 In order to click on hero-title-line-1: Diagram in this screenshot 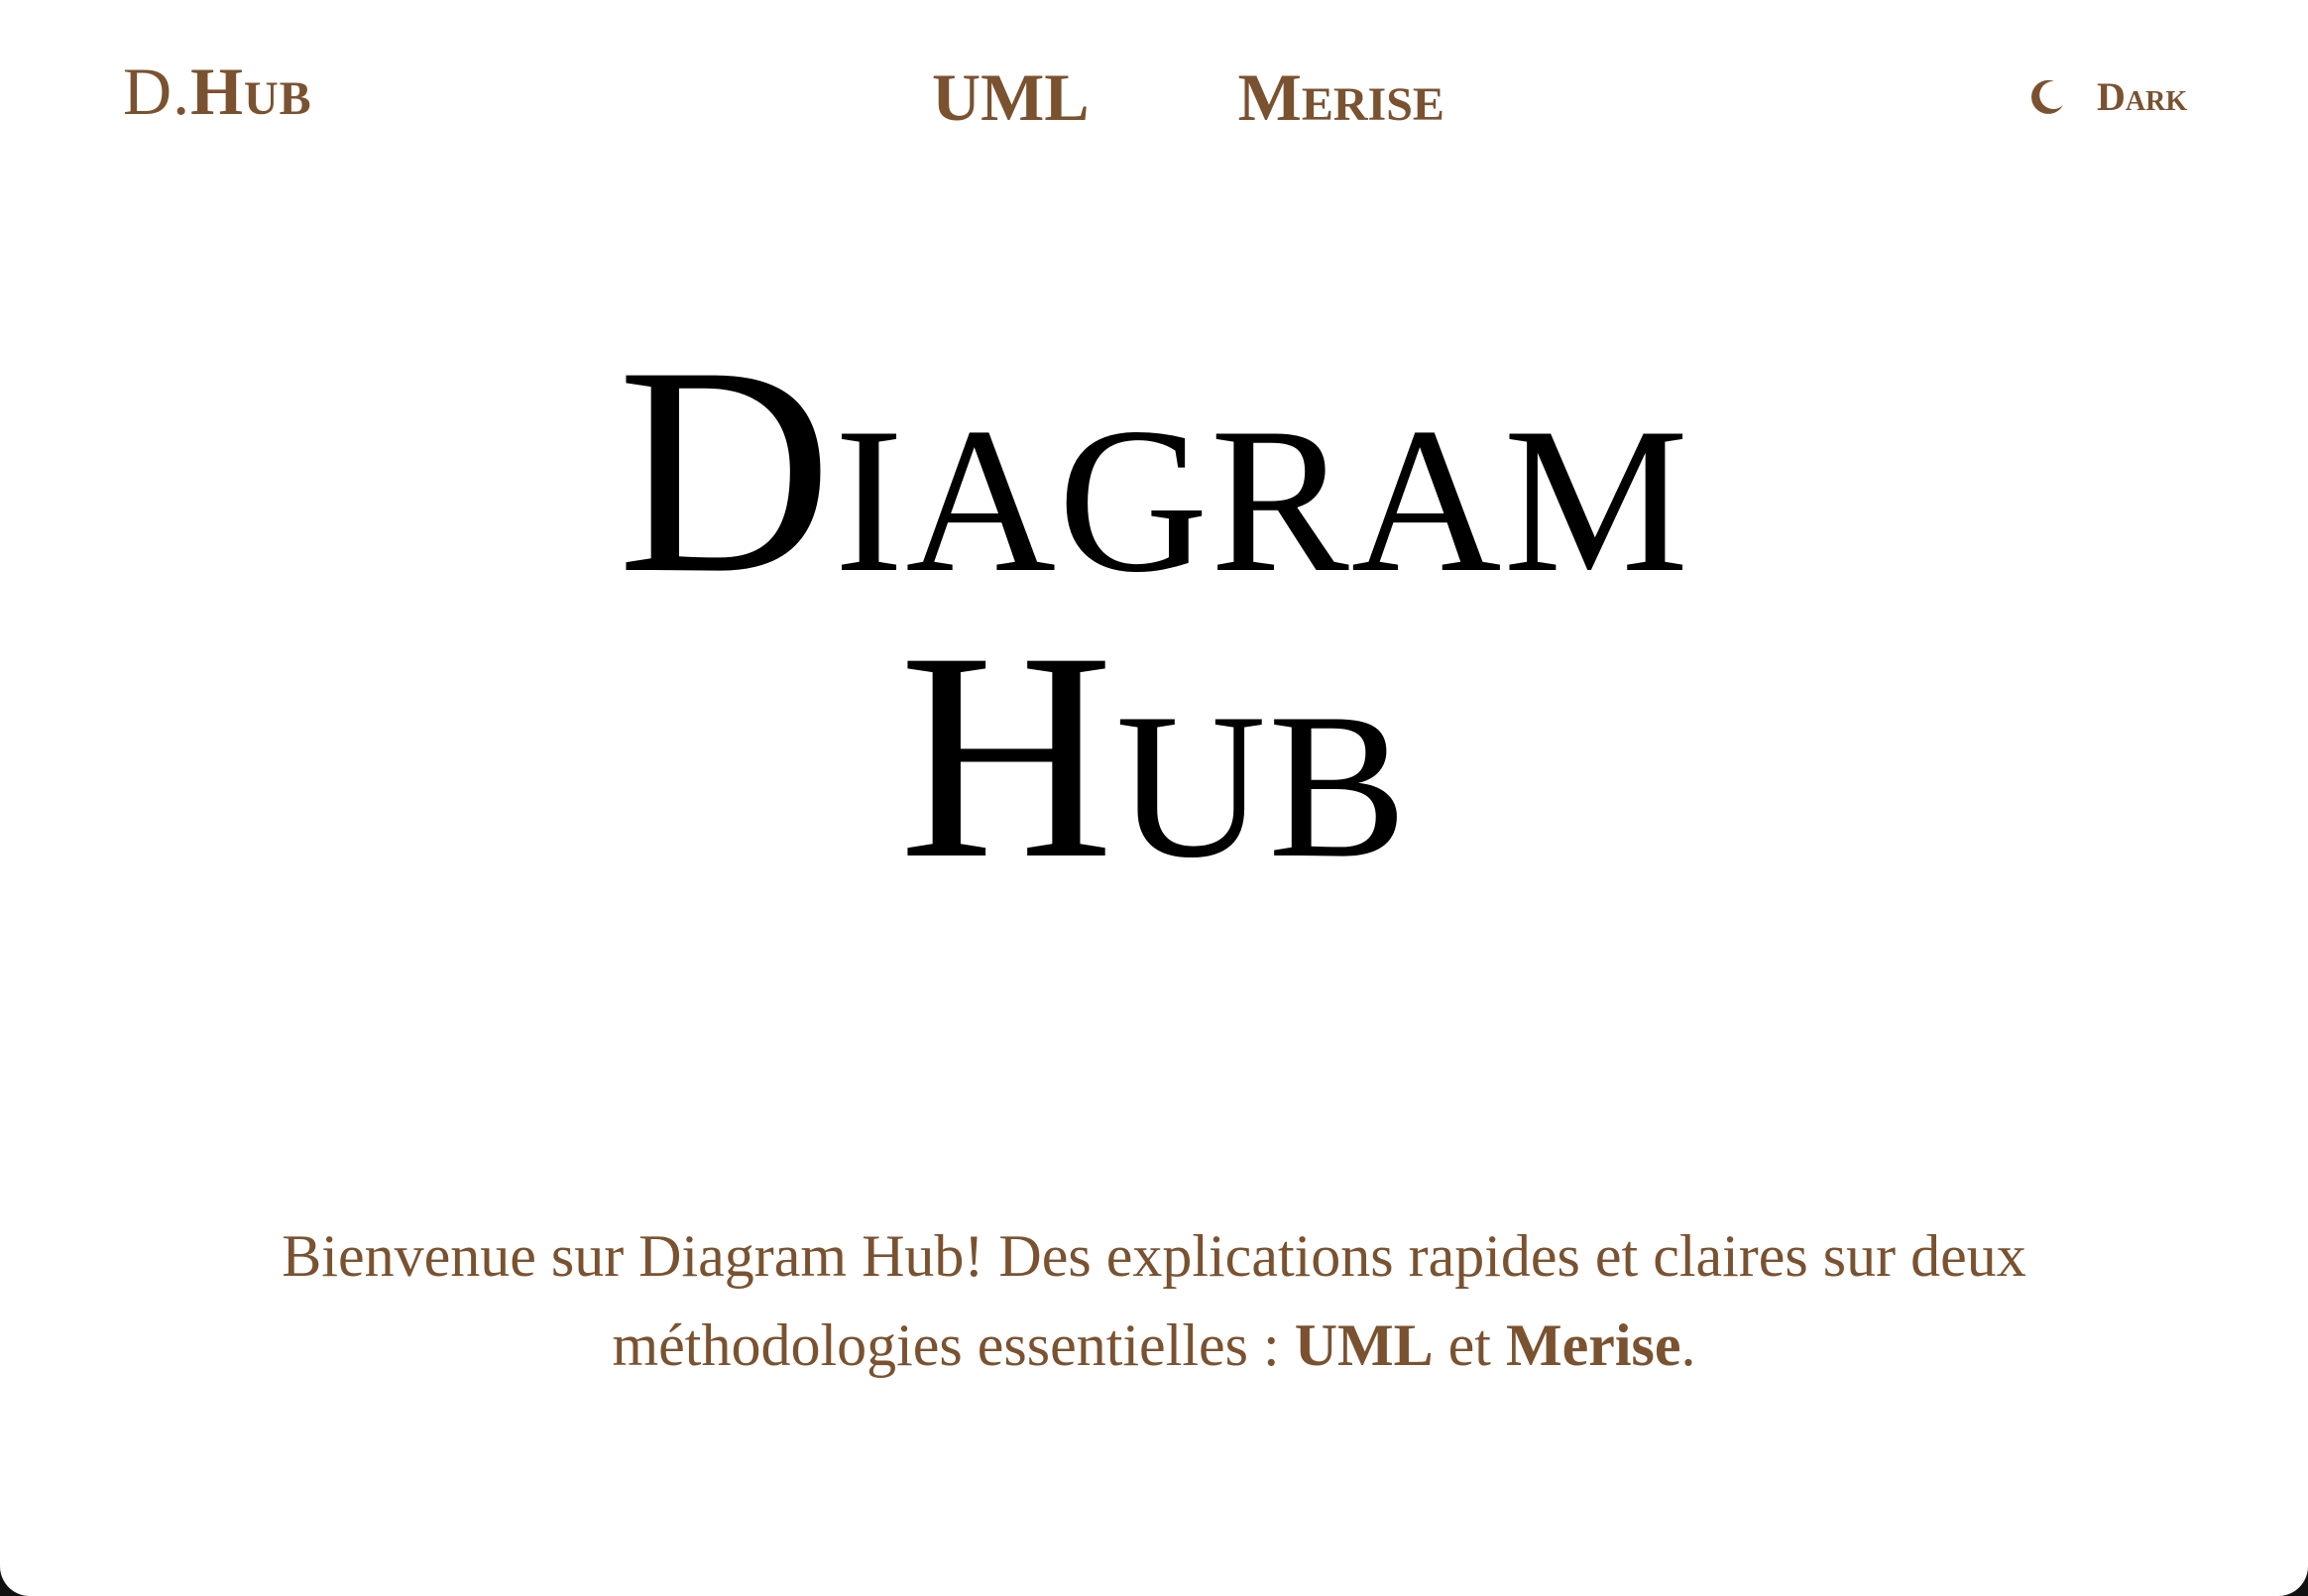, I will do `click(1154, 470)`.